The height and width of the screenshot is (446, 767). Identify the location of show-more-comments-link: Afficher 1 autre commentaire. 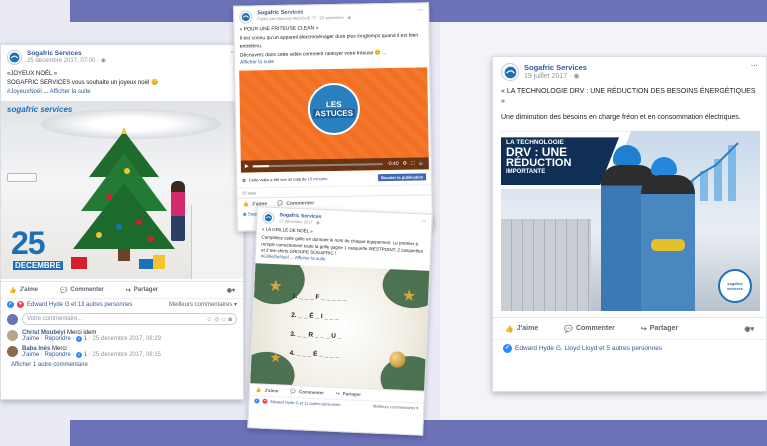
(122, 365).